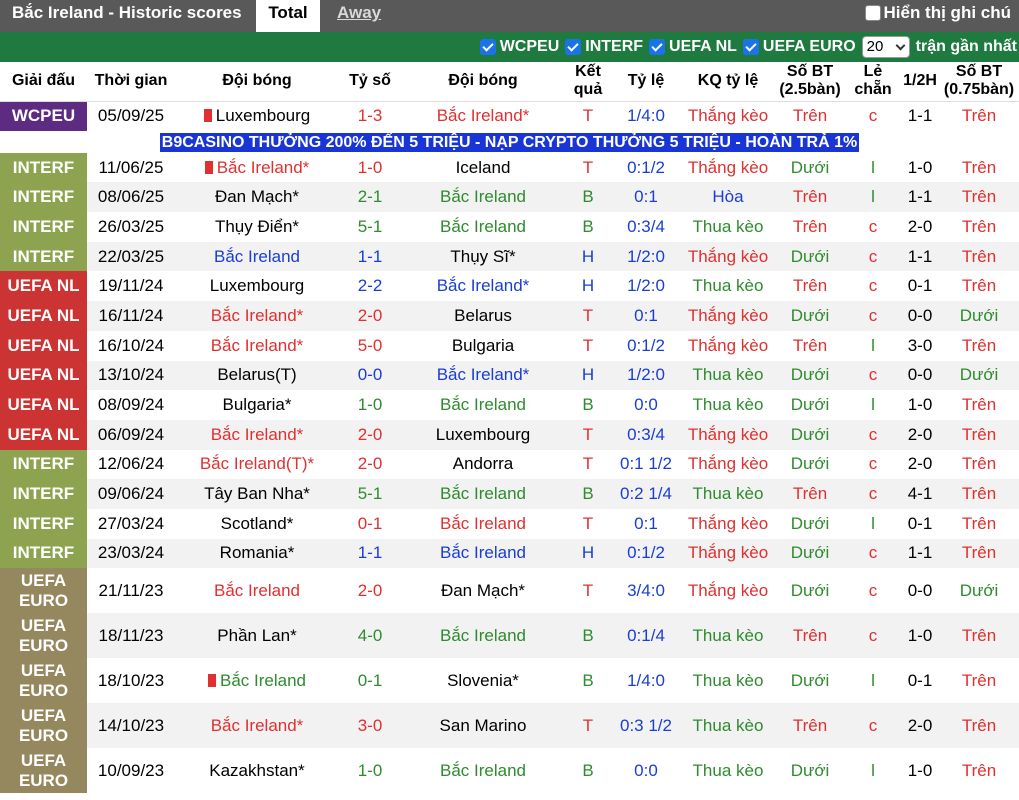  Describe the element at coordinates (966, 46) in the screenshot. I see `match-count-label: trận gần nhất` at that location.